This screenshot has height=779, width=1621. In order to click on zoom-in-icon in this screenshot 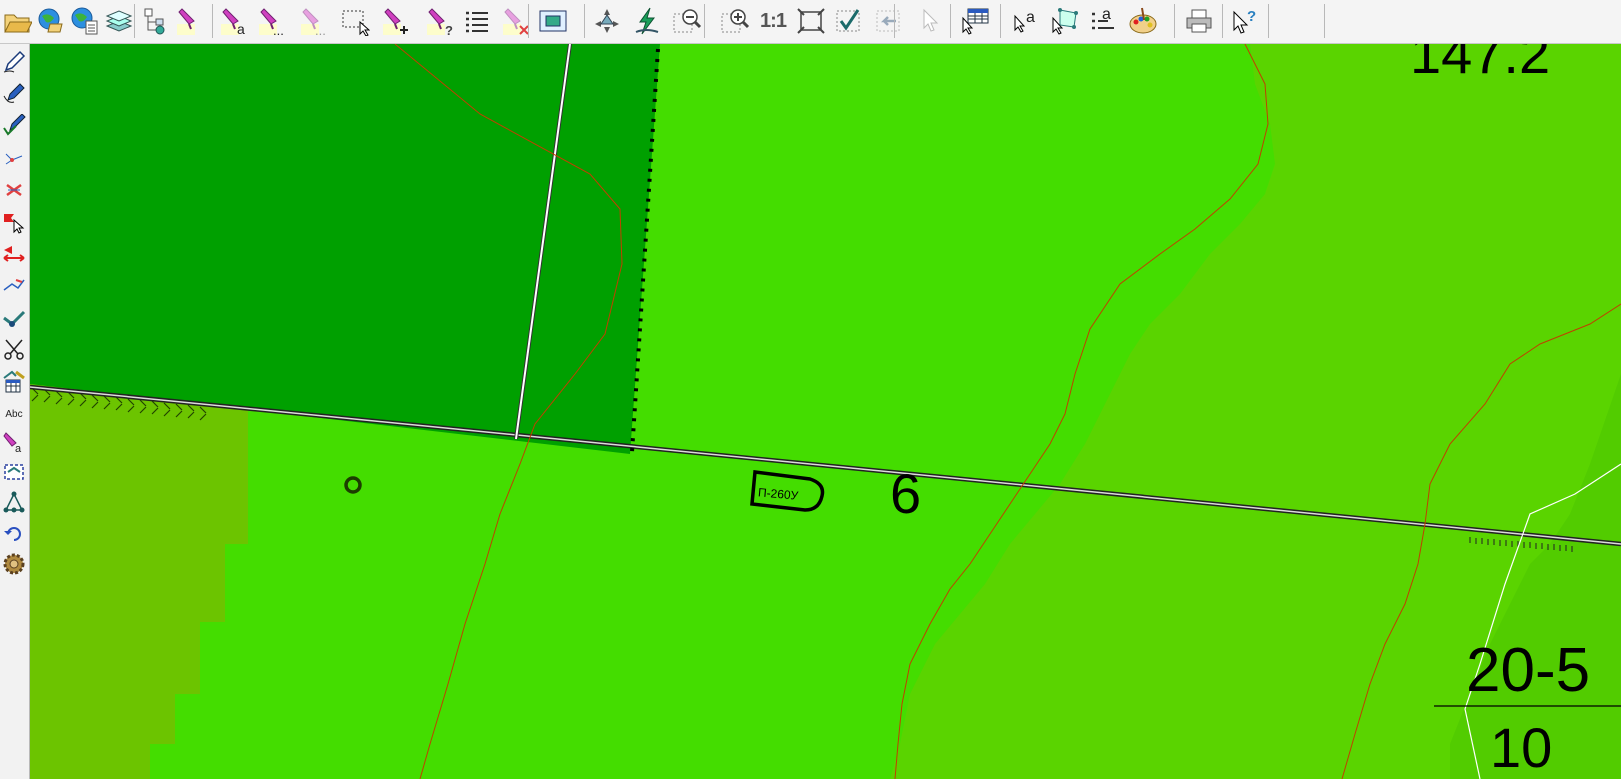, I will do `click(735, 21)`.